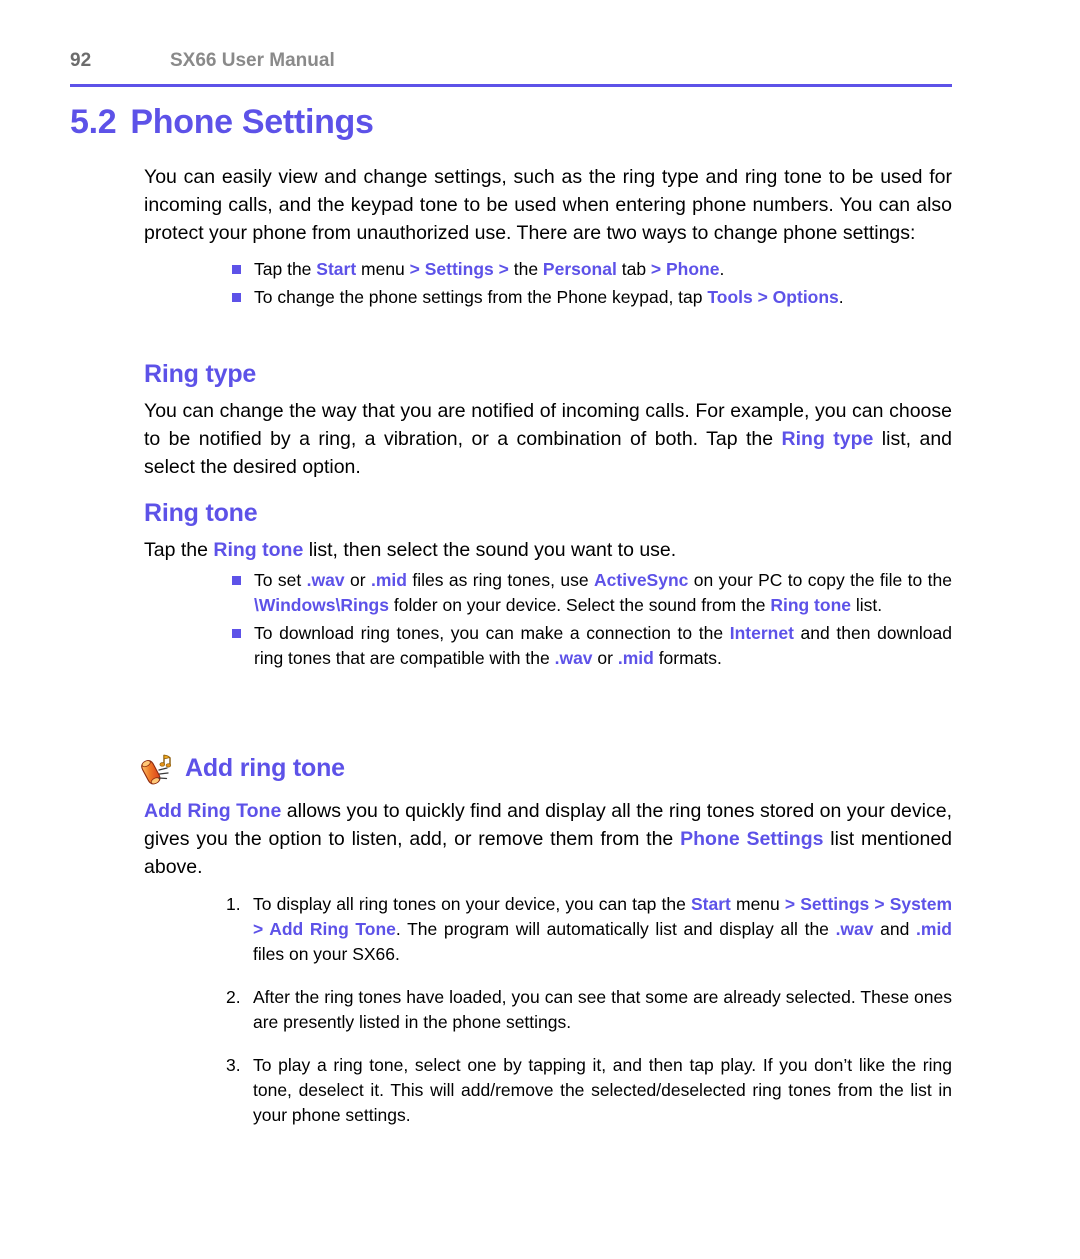 This screenshot has width=1080, height=1259. What do you see at coordinates (580, 269) in the screenshot?
I see `intro-bullet-0-run-5: Personal` at bounding box center [580, 269].